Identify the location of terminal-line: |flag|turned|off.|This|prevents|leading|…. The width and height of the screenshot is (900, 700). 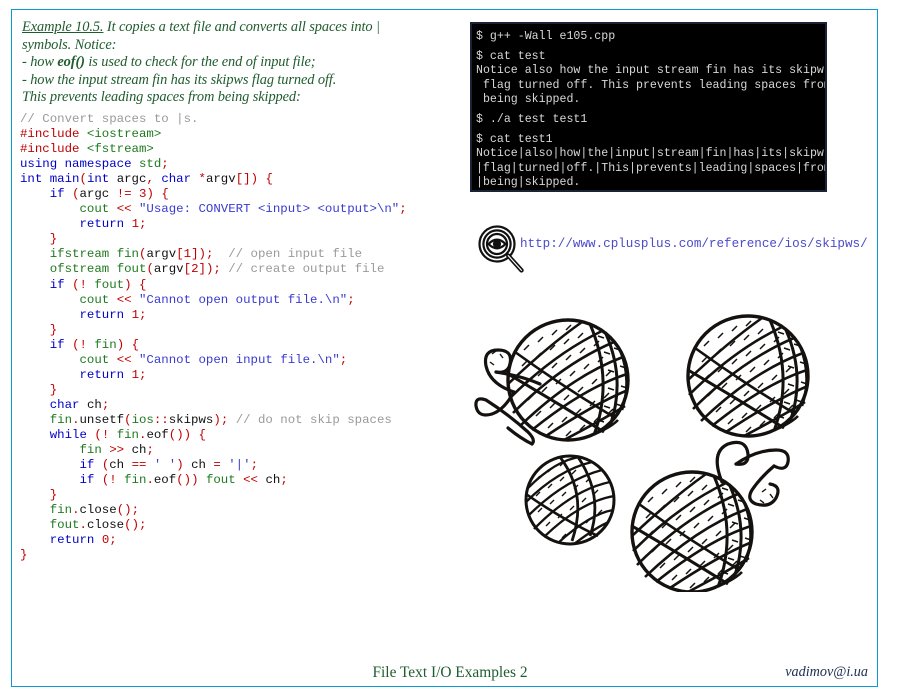
(651, 168).